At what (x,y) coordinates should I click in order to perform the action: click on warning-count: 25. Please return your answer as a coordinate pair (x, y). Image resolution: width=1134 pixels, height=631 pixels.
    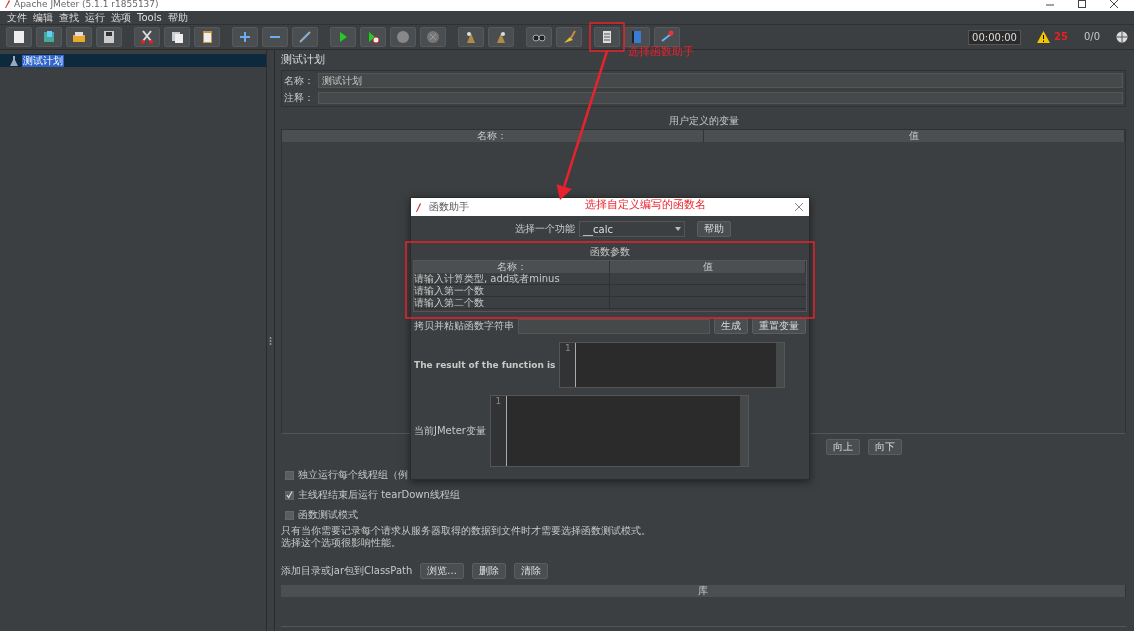
    Looking at the image, I should click on (1061, 37).